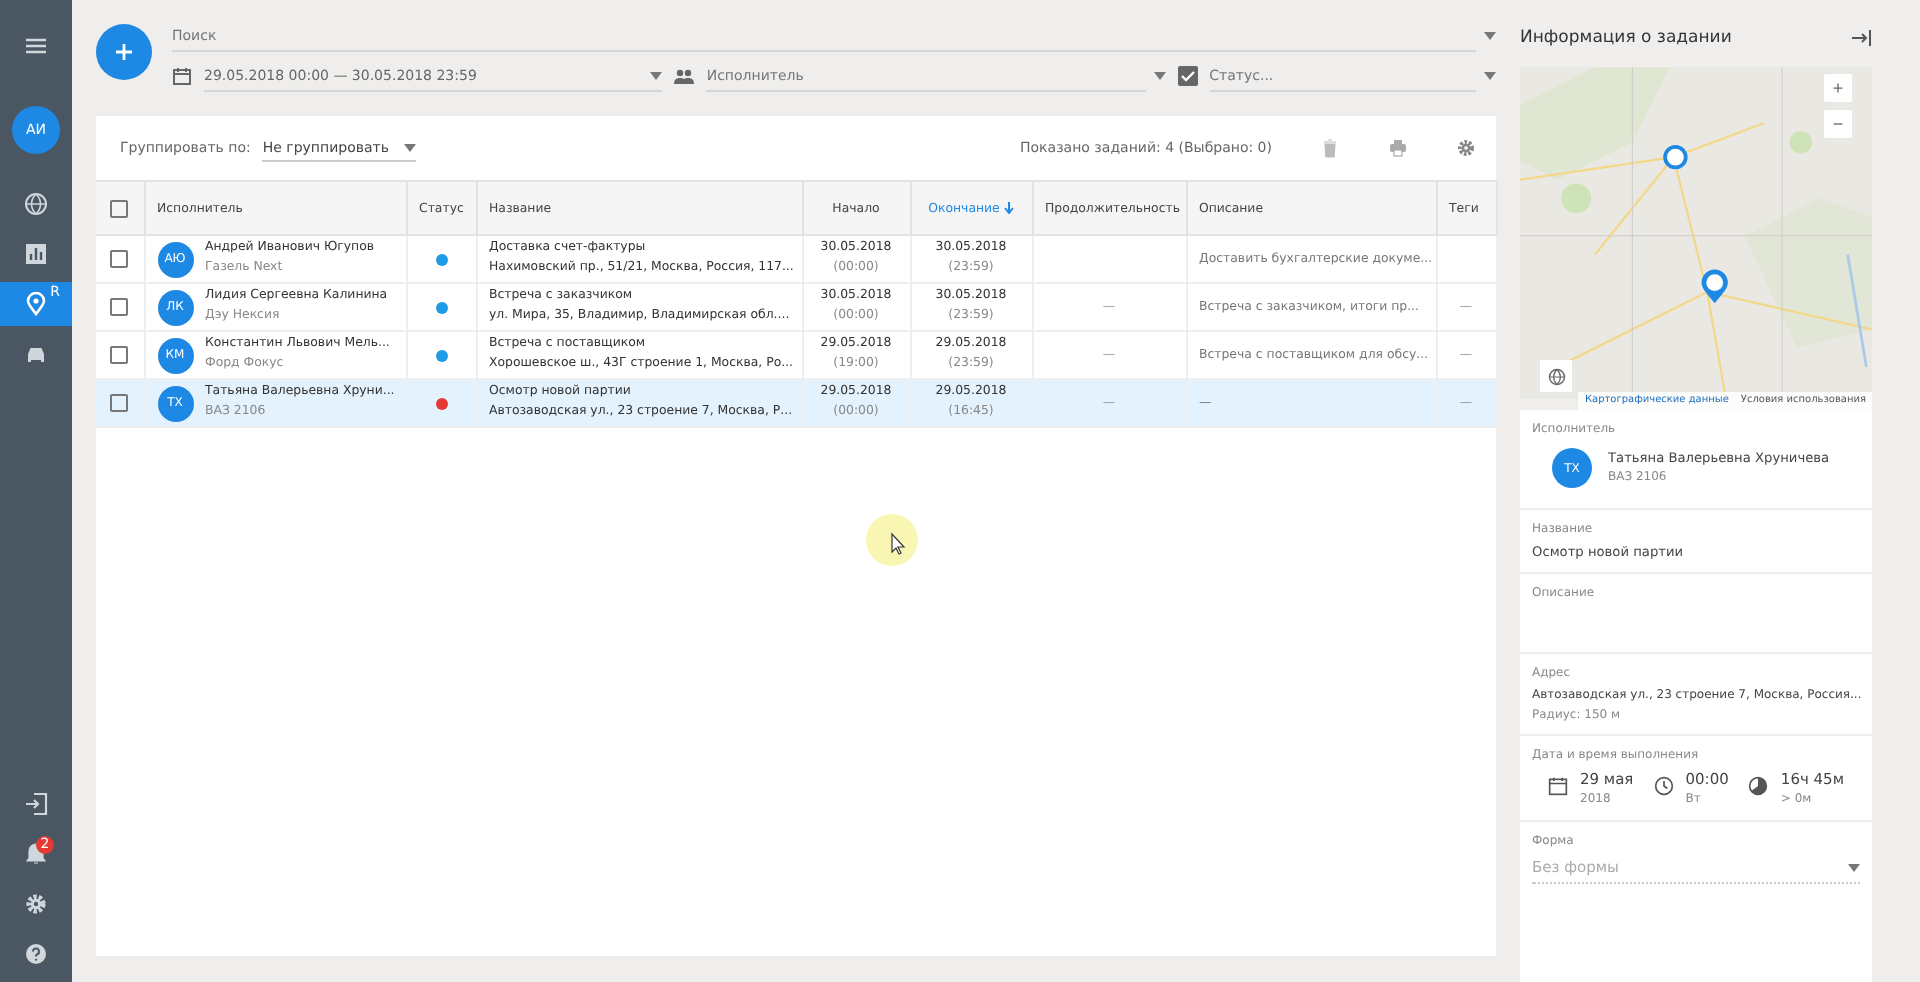  What do you see at coordinates (1626, 38) in the screenshot?
I see `panel-title: Информация о задании` at bounding box center [1626, 38].